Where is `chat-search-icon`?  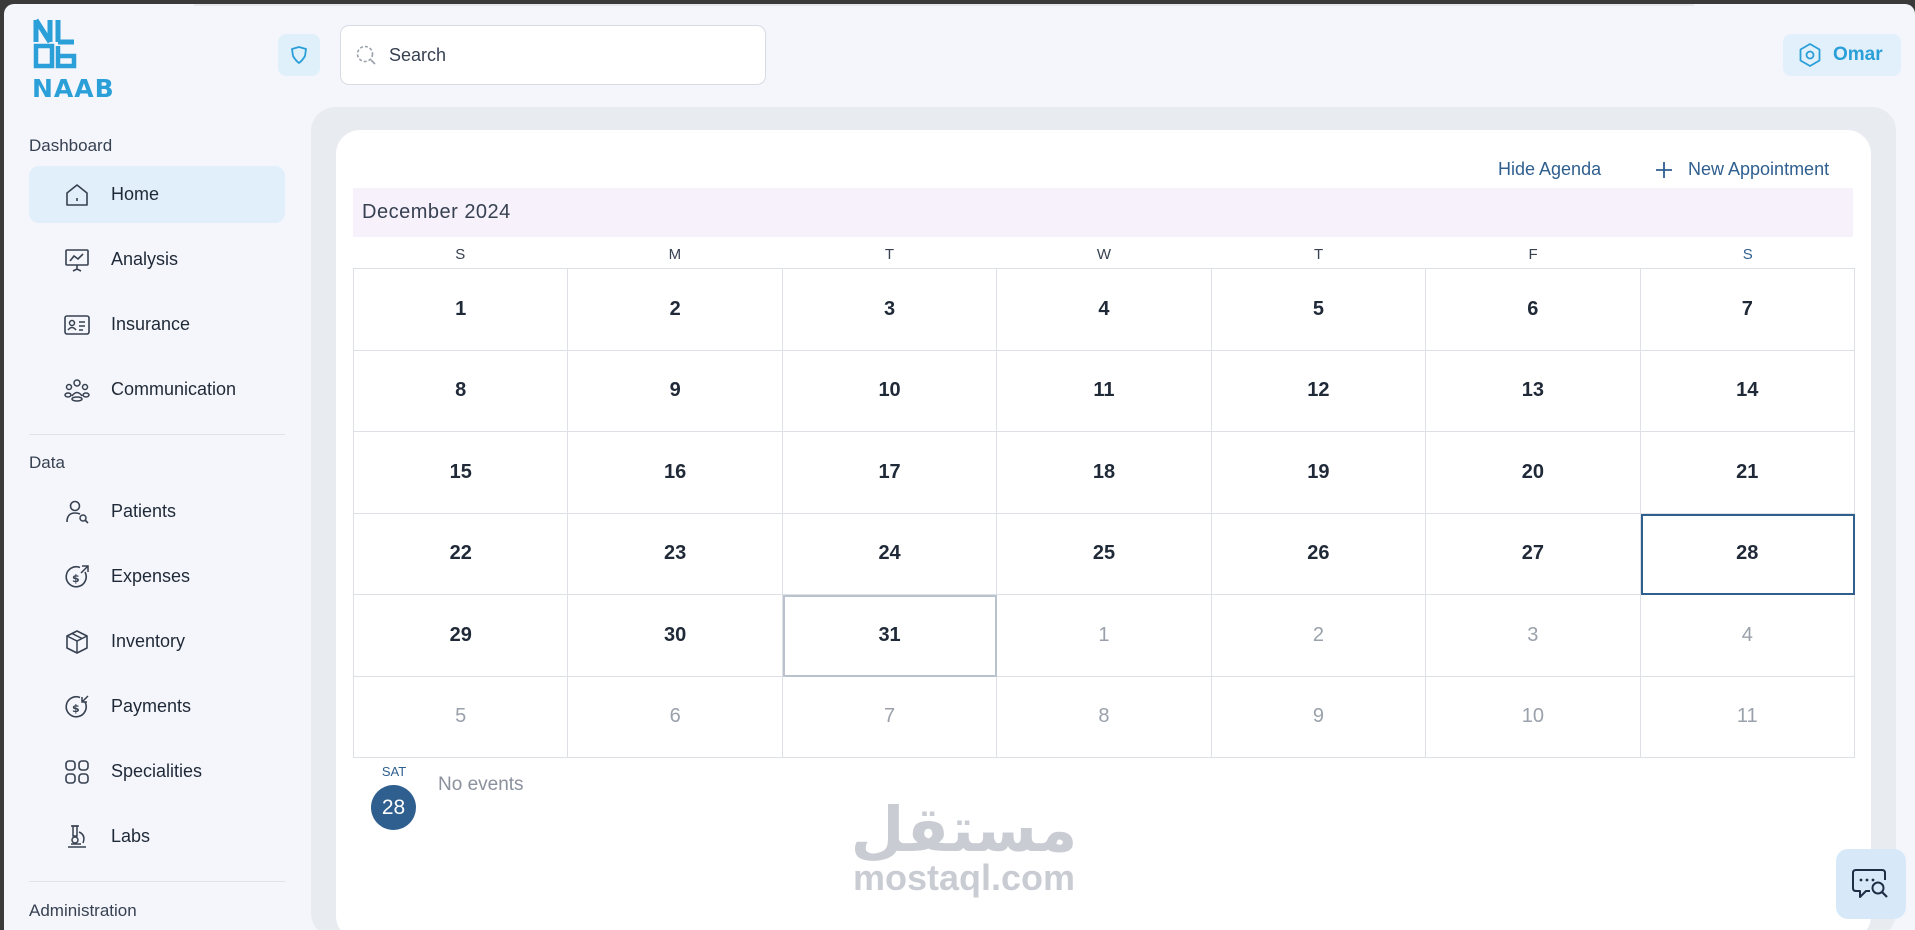
chat-search-icon is located at coordinates (1870, 883).